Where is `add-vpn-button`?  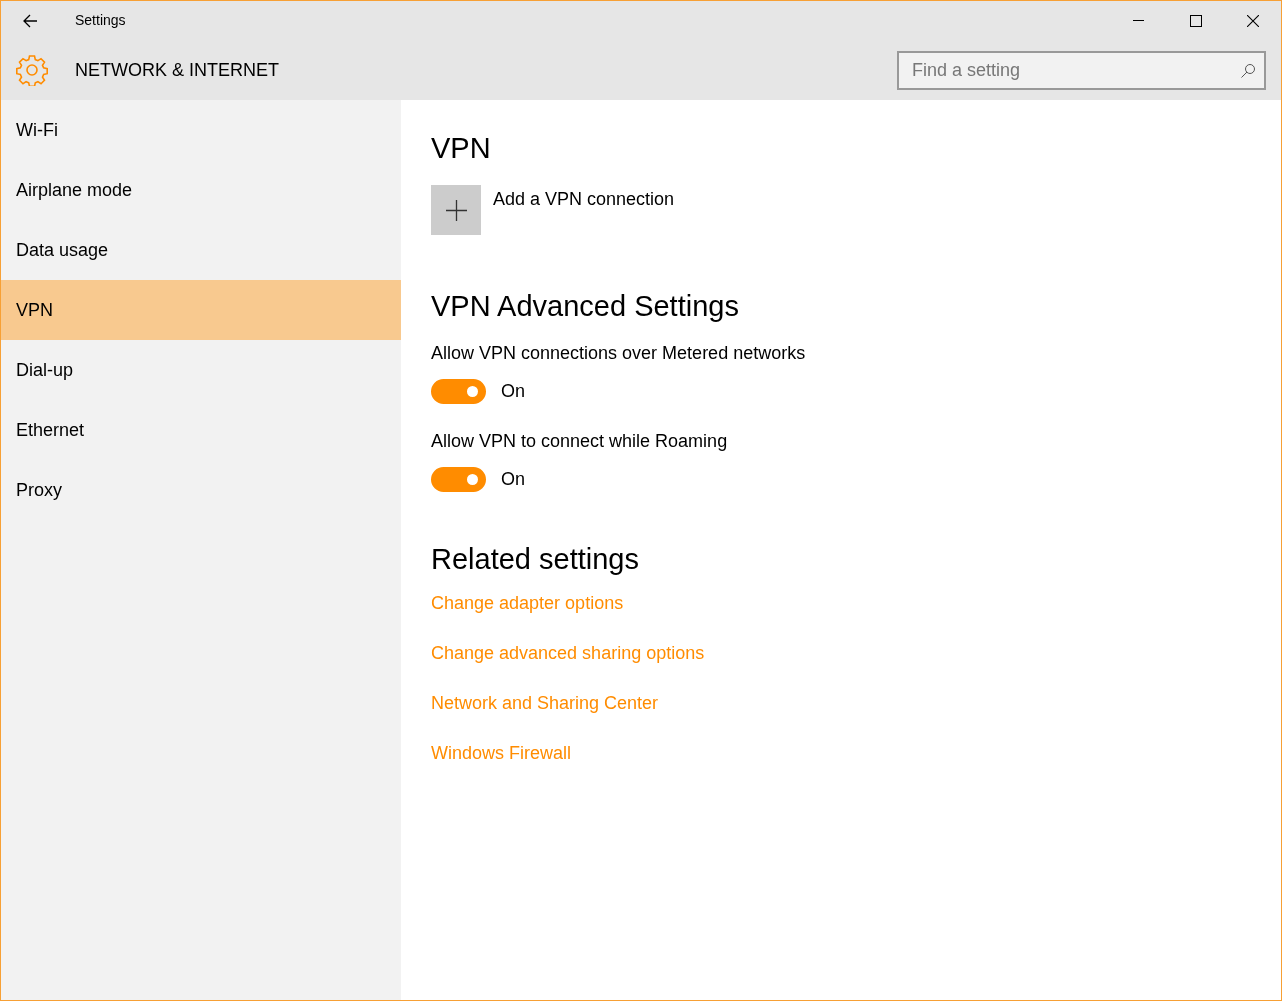 add-vpn-button is located at coordinates (456, 210).